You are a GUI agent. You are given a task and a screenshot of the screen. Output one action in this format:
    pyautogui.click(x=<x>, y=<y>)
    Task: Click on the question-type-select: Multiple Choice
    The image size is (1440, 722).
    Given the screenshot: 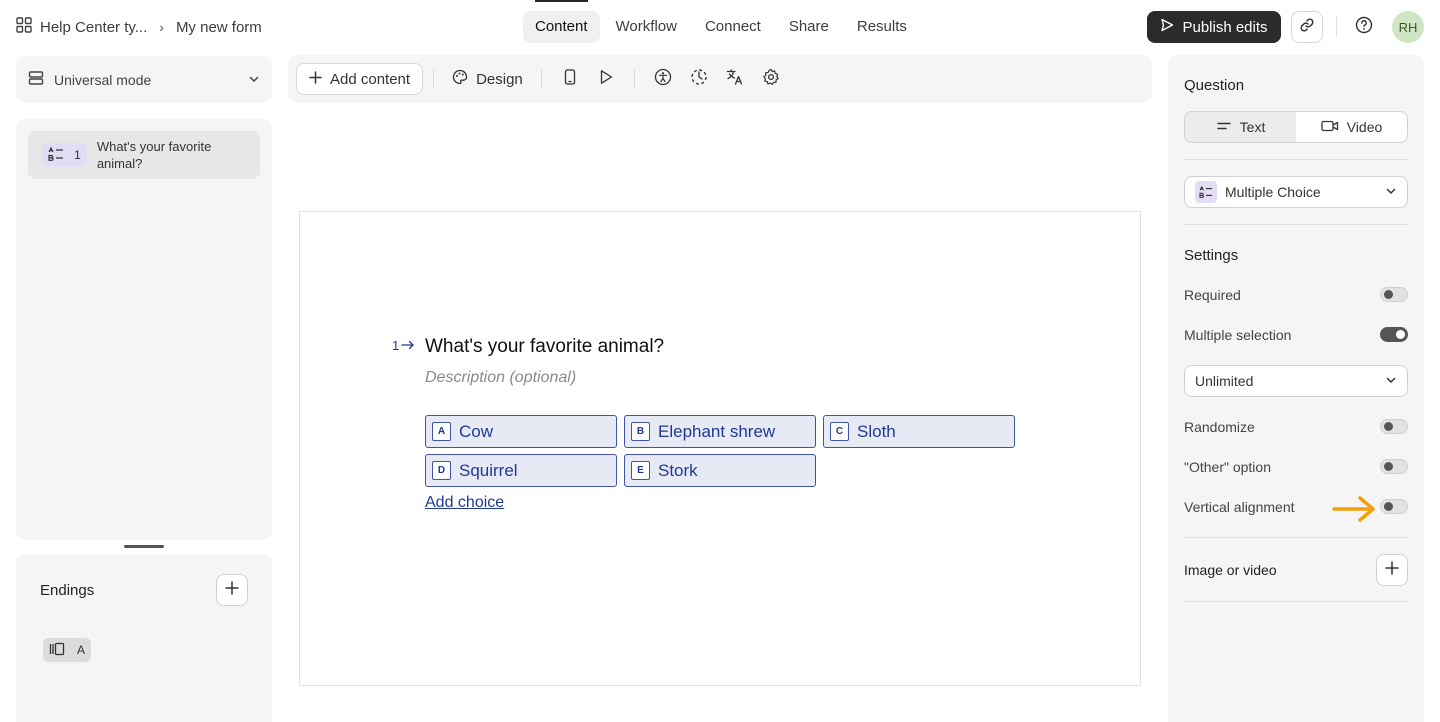 What is the action you would take?
    pyautogui.click(x=1296, y=192)
    